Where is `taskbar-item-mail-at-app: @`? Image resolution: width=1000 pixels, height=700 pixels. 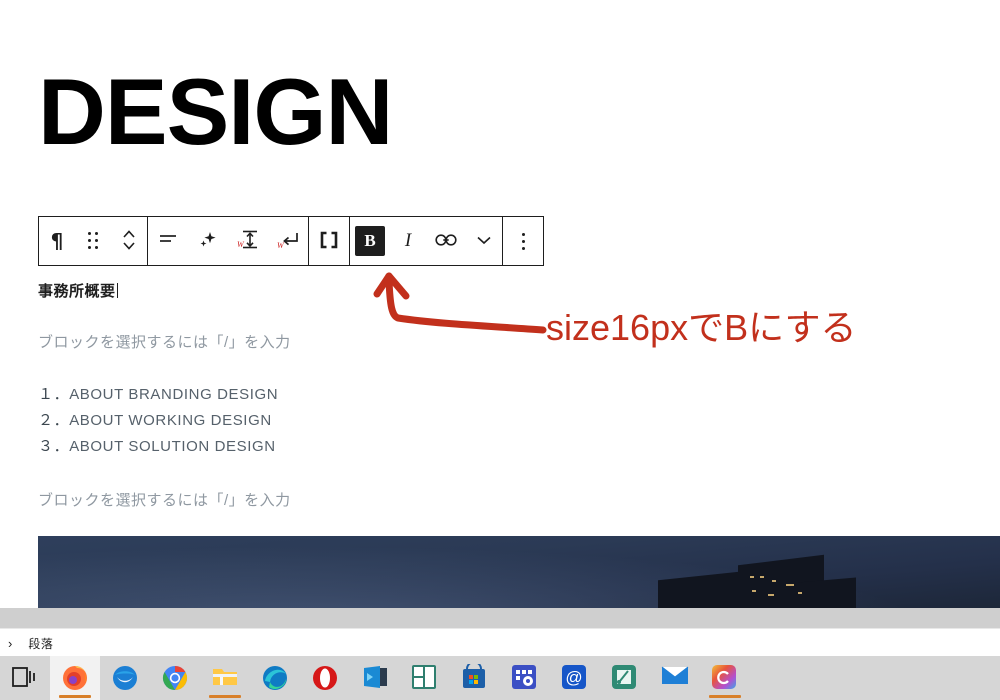 taskbar-item-mail-at-app: @ is located at coordinates (575, 678).